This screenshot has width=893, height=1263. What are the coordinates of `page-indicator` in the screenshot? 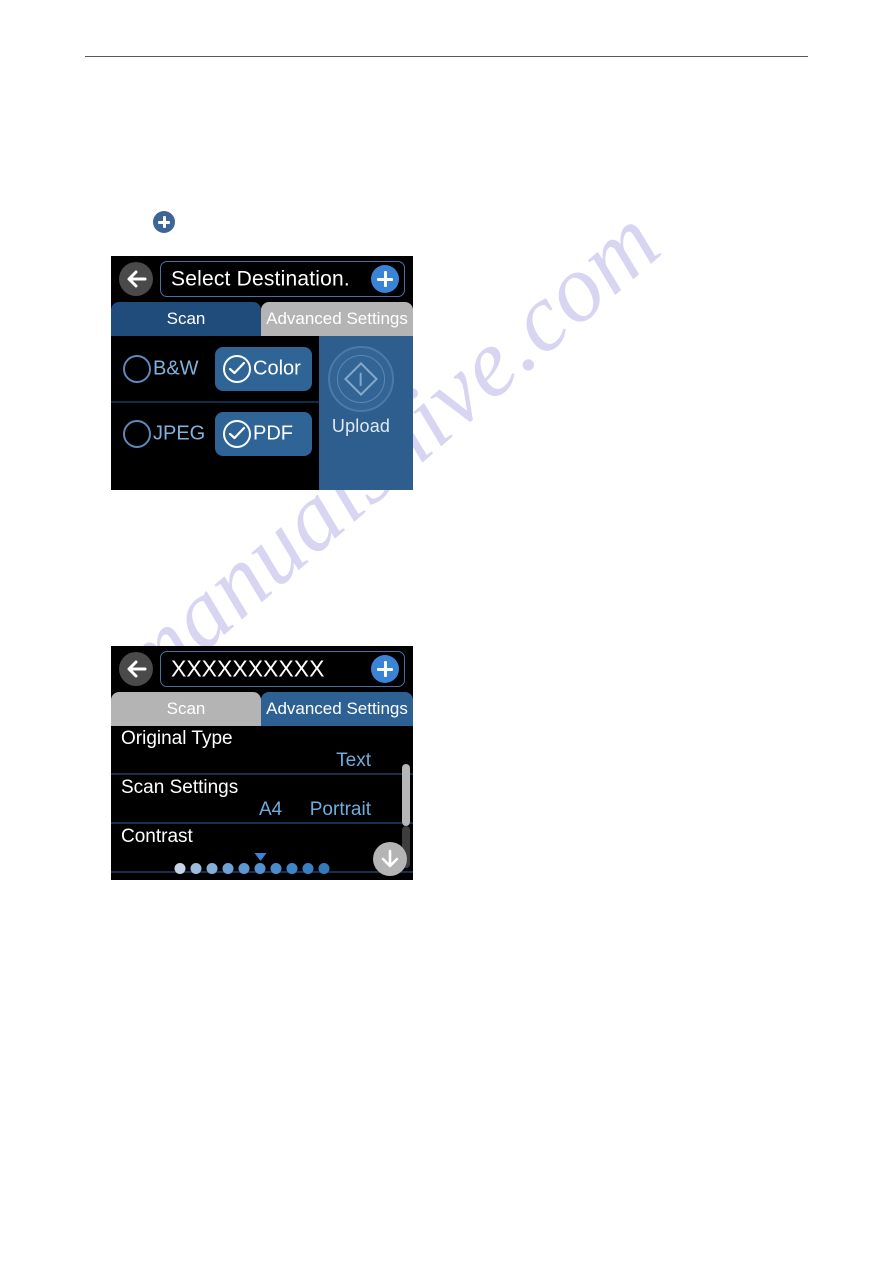 It's located at (262, 864).